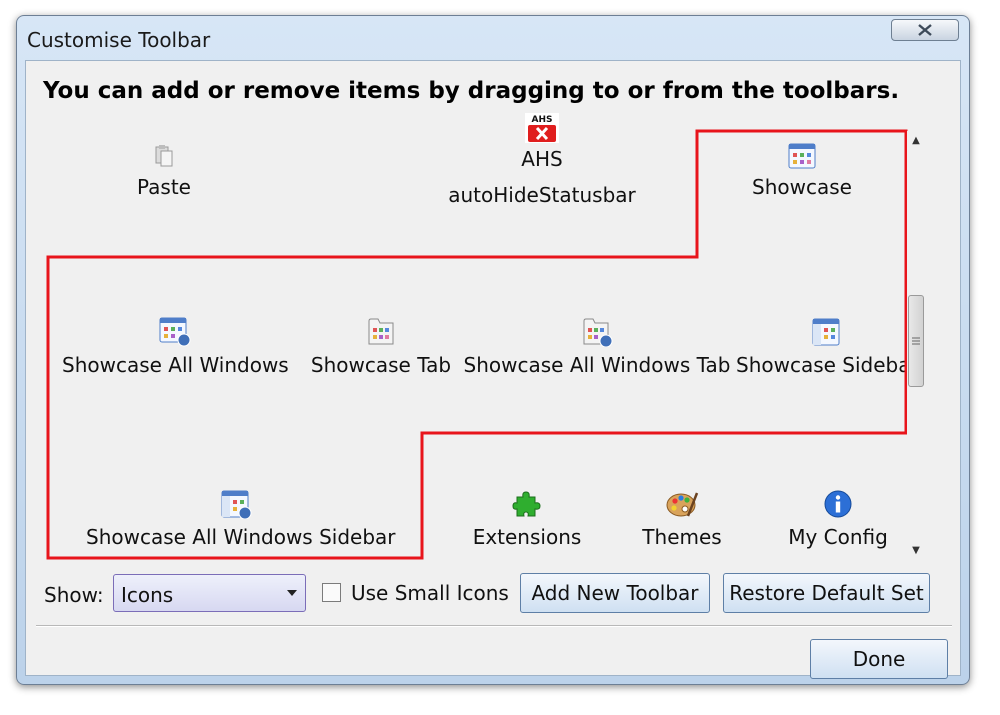 This screenshot has width=1000, height=715. What do you see at coordinates (879, 659) in the screenshot?
I see `done-button: Done` at bounding box center [879, 659].